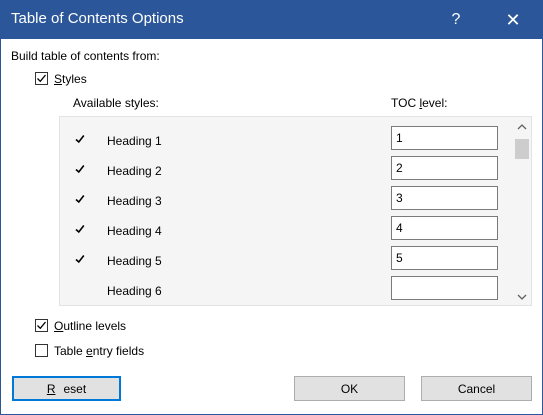 This screenshot has height=415, width=543. I want to click on help-button: ?, so click(456, 20).